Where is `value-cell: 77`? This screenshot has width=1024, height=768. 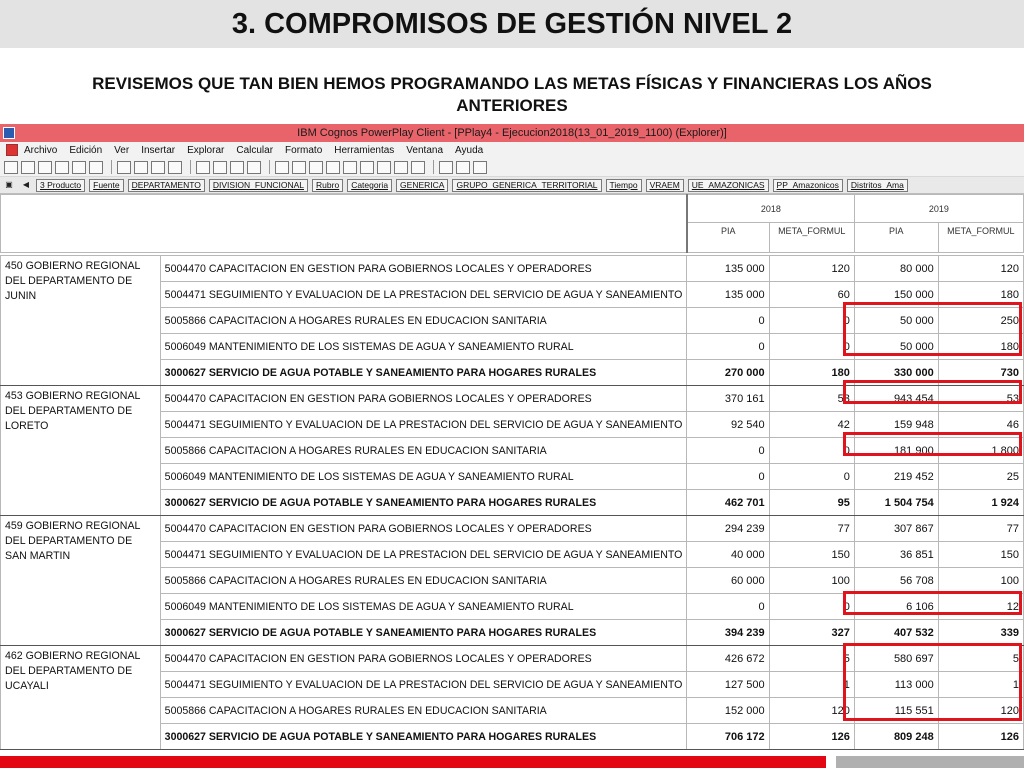
value-cell: 77 is located at coordinates (811, 528).